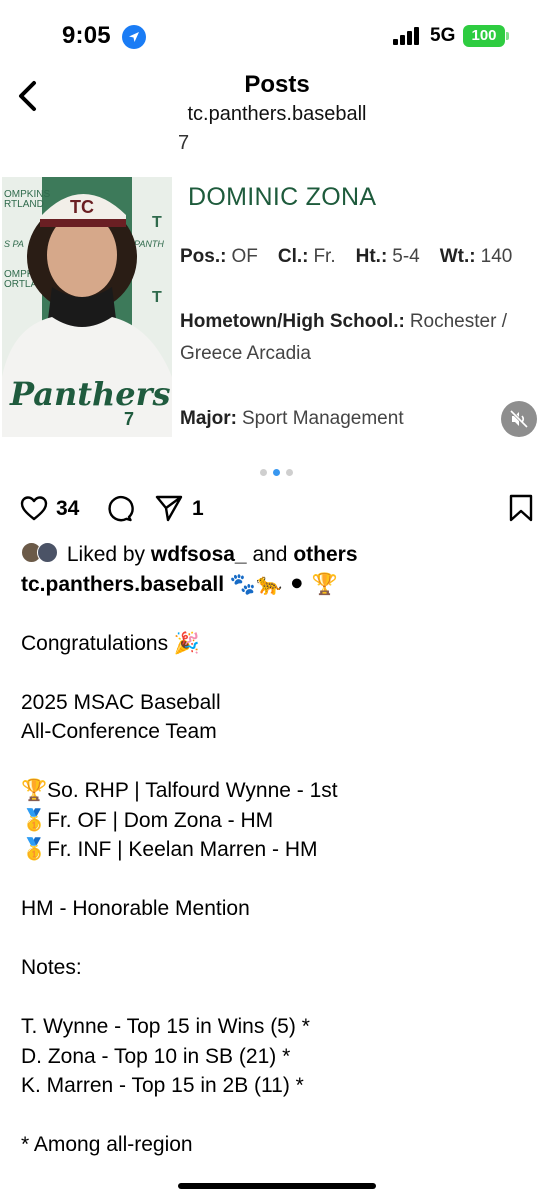  What do you see at coordinates (277, 510) in the screenshot?
I see `post-actions: 34 1` at bounding box center [277, 510].